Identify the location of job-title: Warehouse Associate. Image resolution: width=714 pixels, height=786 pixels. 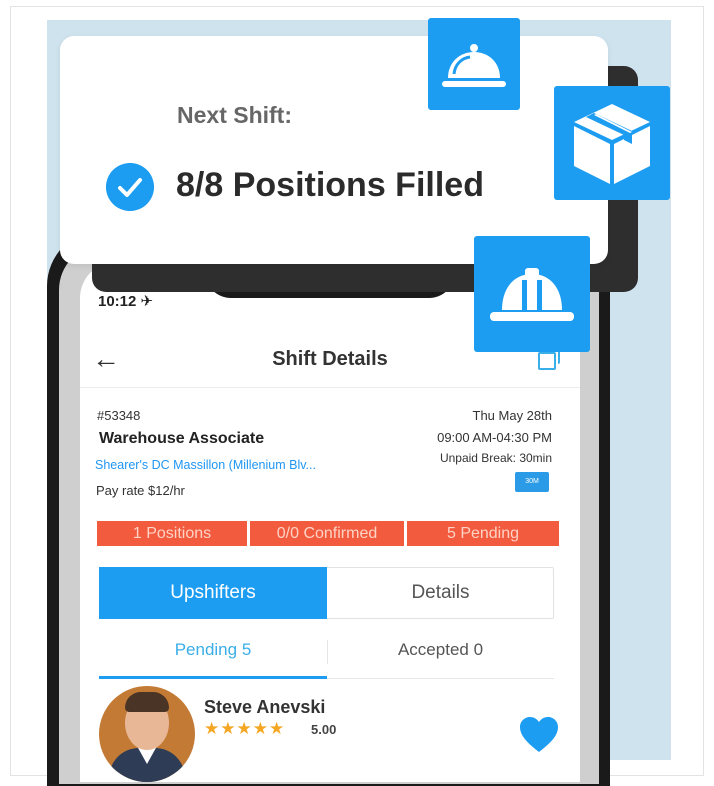
(182, 438).